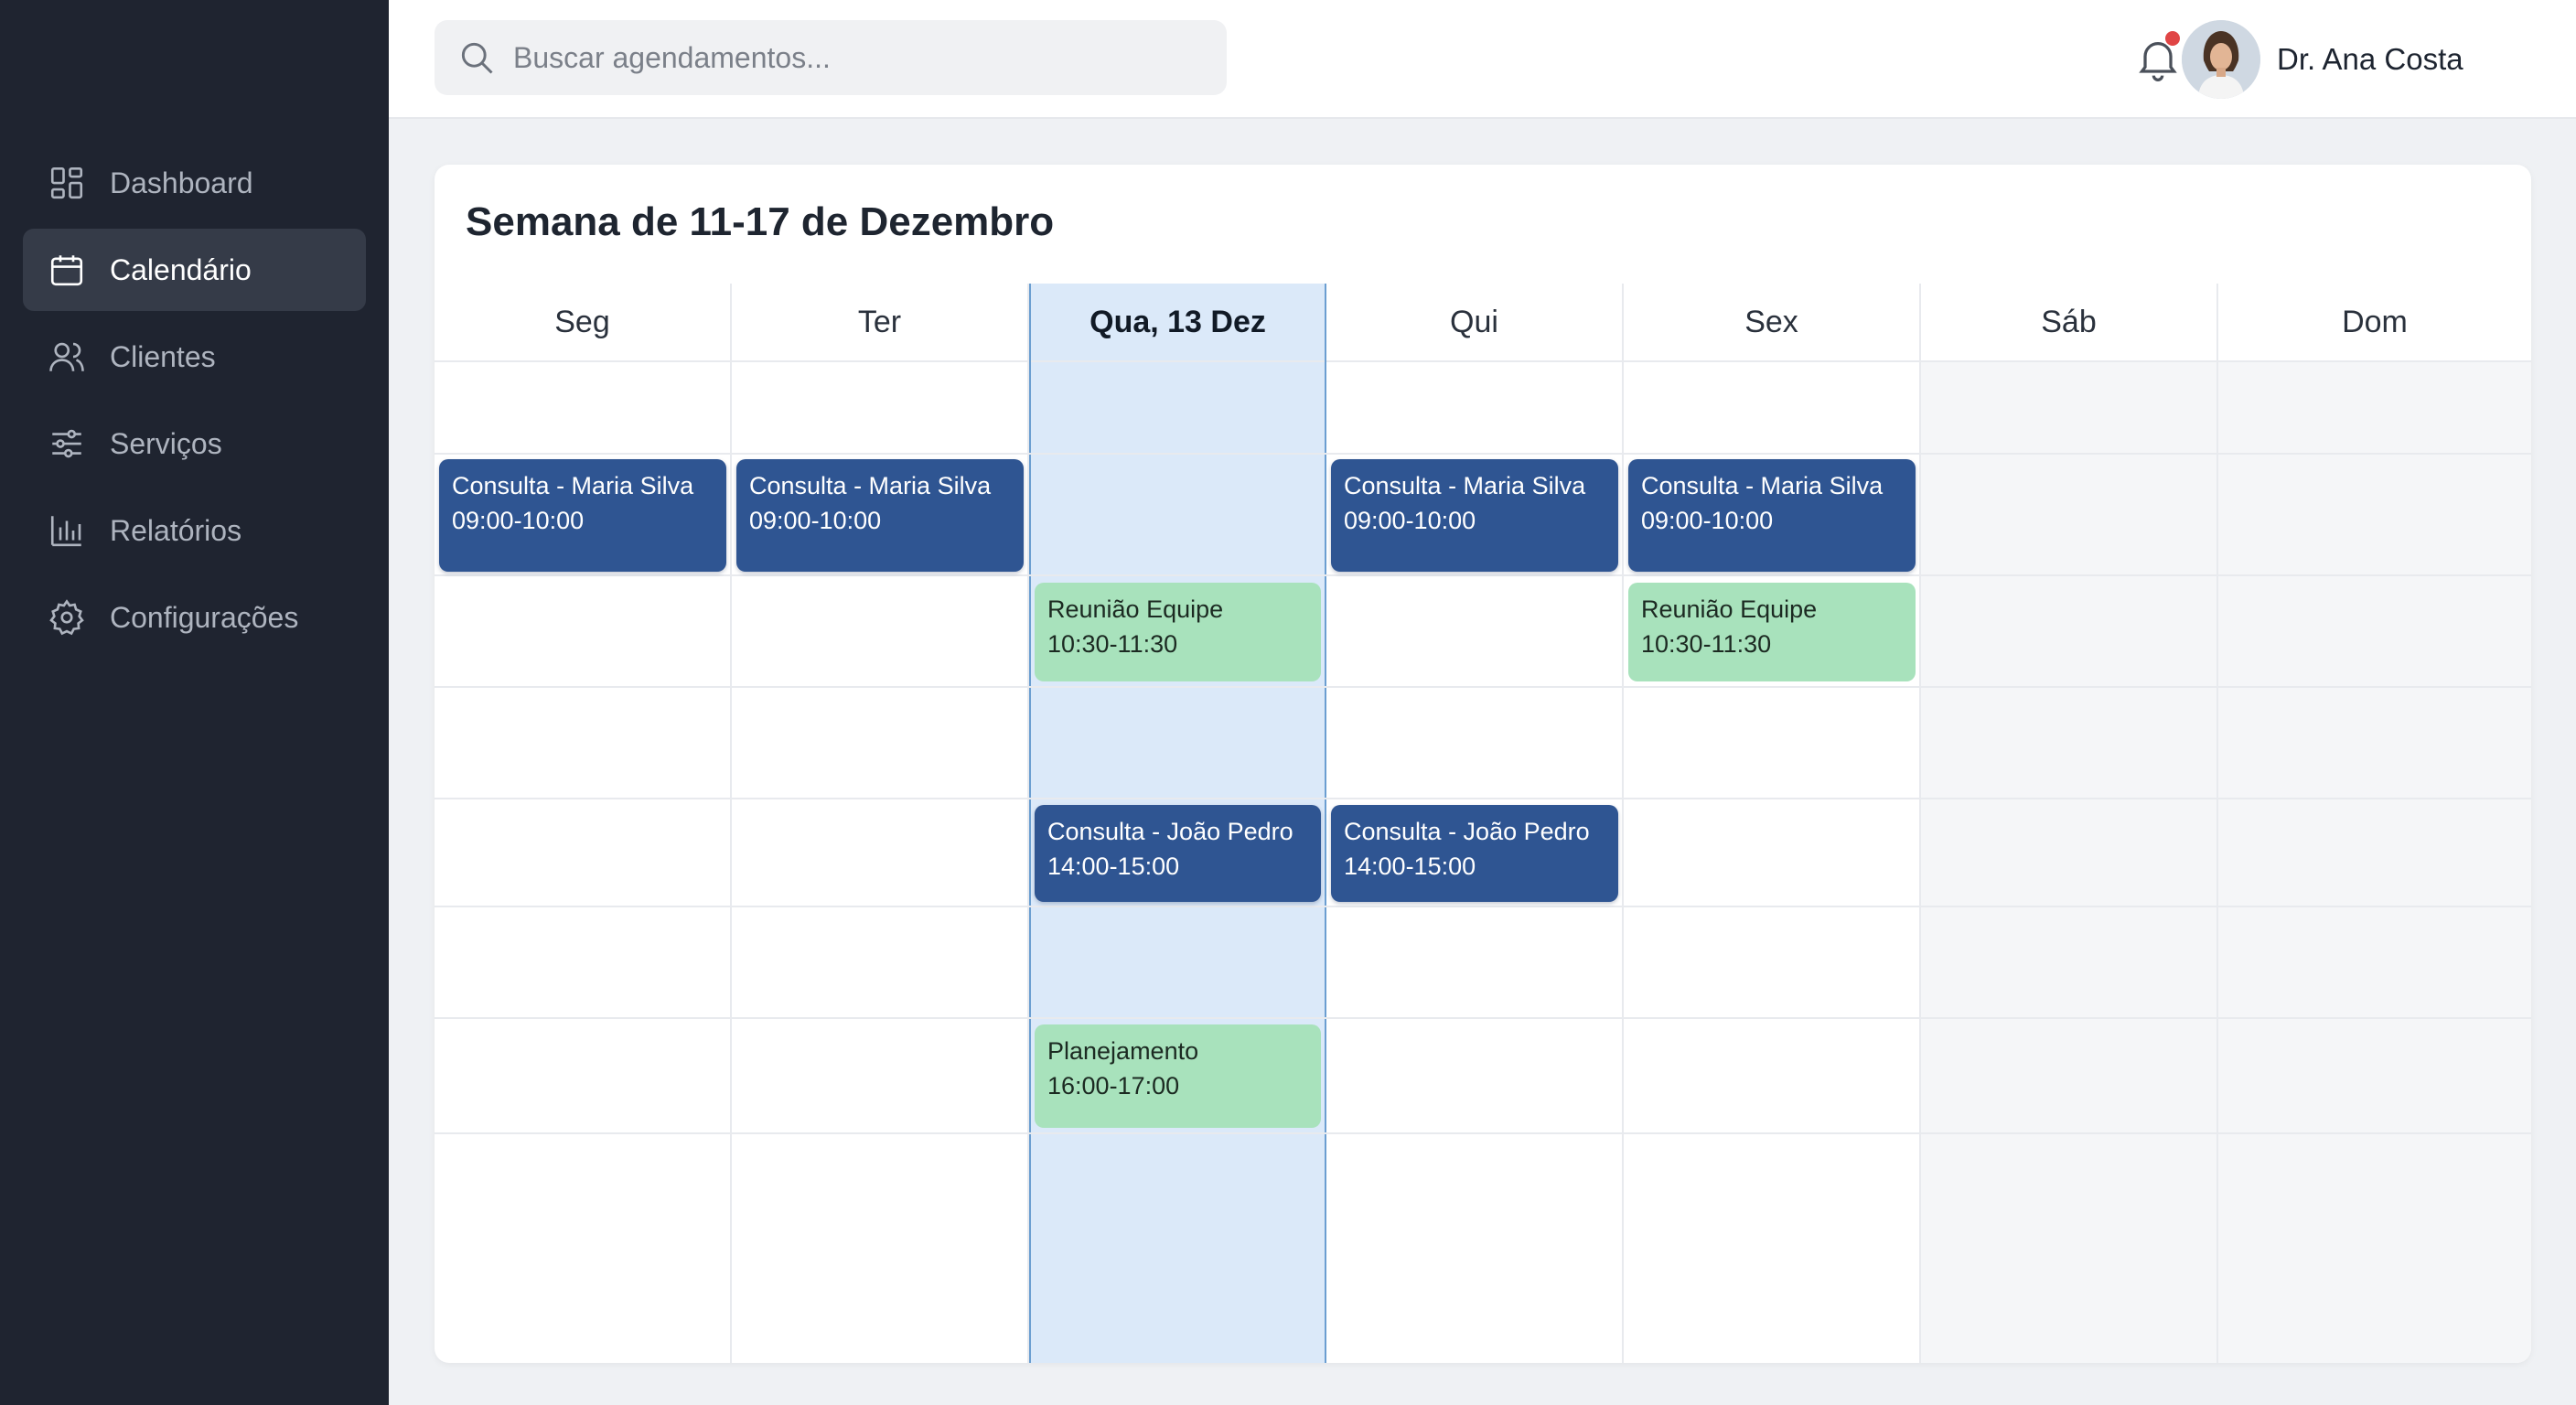 This screenshot has width=2576, height=1405. Describe the element at coordinates (181, 269) in the screenshot. I see `sidebar-item-label: Calendário` at that location.